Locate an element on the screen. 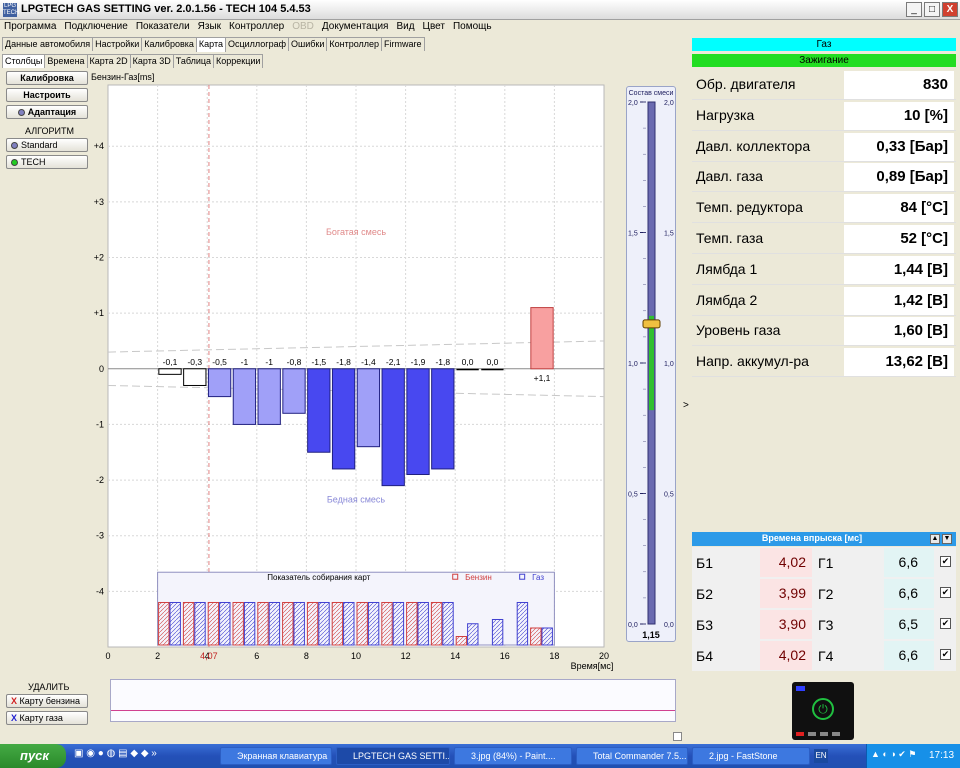 The image size is (960, 768). x-tick-label: 2 is located at coordinates (157, 656).